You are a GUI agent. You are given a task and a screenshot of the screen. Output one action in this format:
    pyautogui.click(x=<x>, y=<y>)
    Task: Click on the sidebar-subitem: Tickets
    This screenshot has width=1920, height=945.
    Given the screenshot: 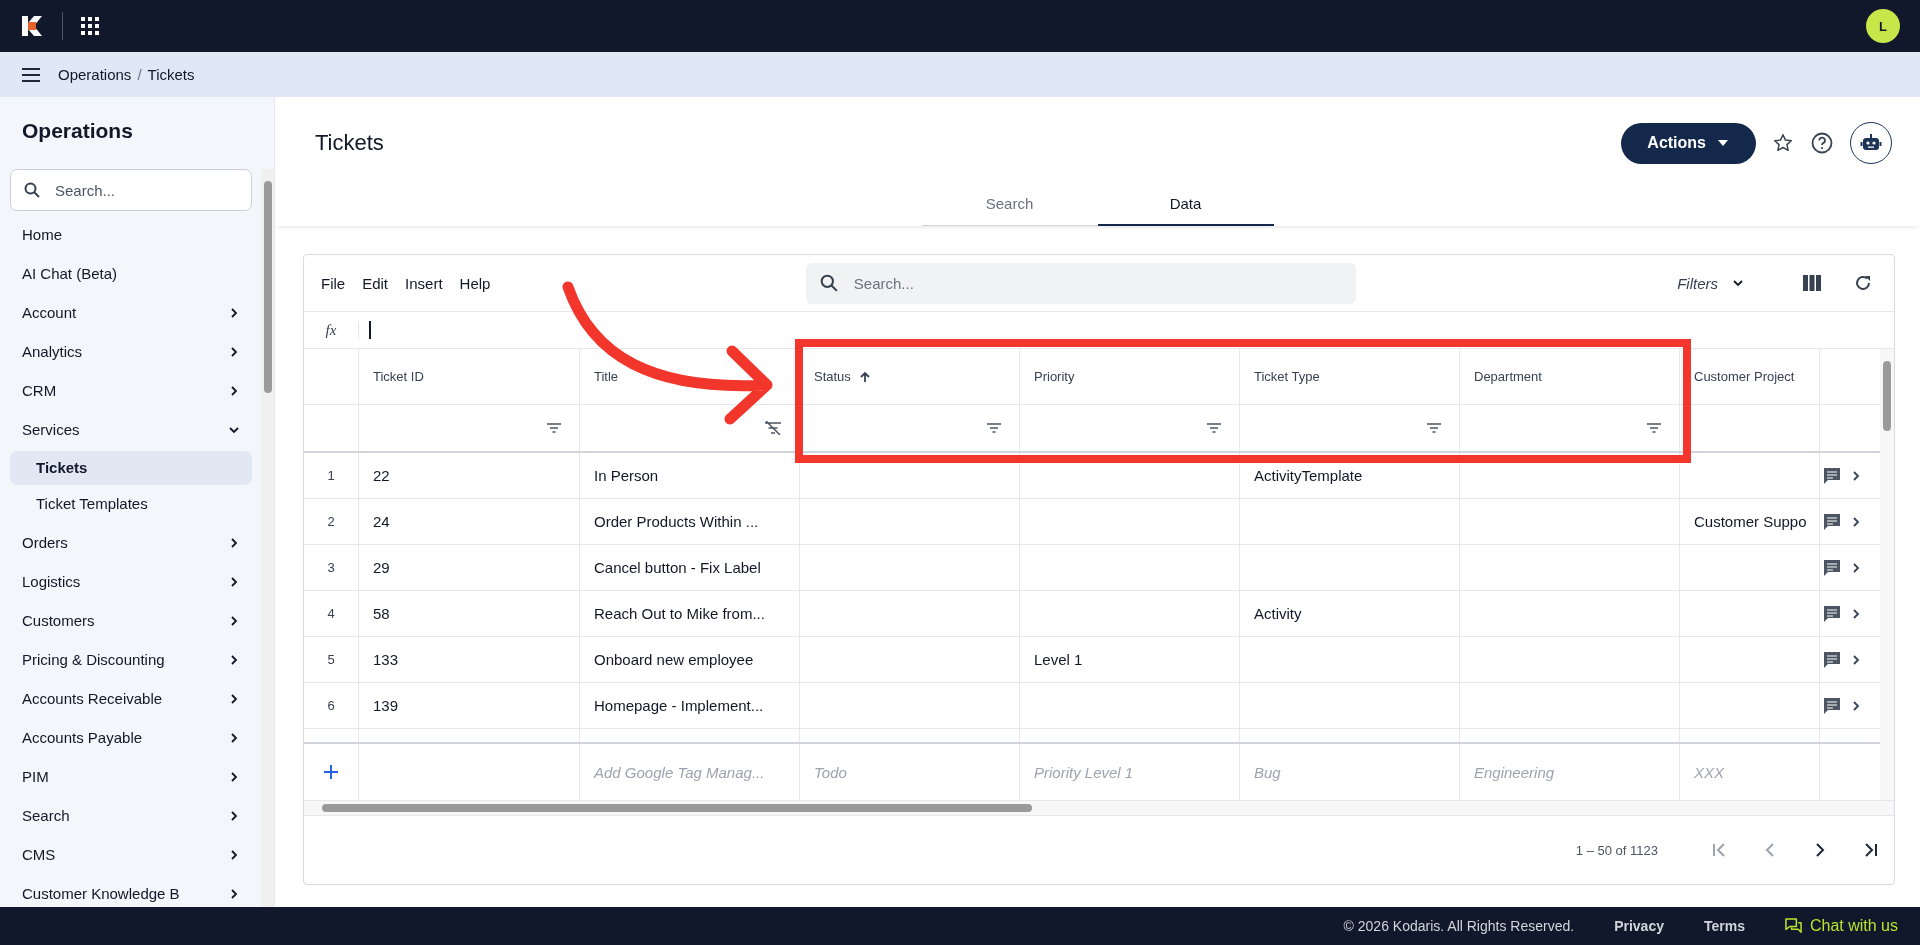 What is the action you would take?
    pyautogui.click(x=131, y=468)
    